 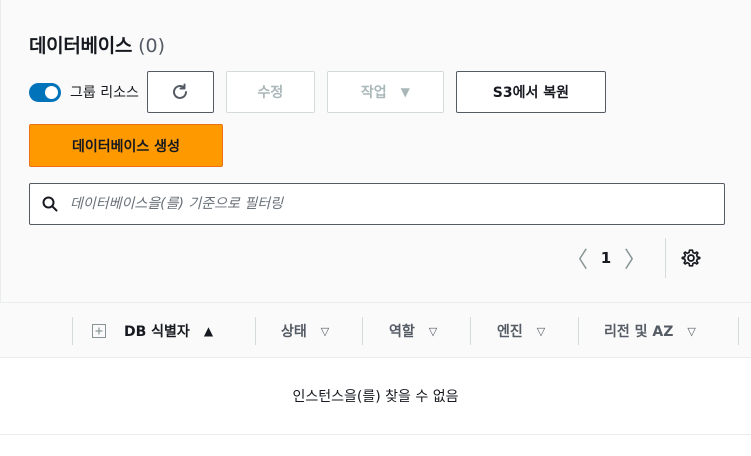 What do you see at coordinates (294, 332) in the screenshot?
I see `column-label: 상태` at bounding box center [294, 332].